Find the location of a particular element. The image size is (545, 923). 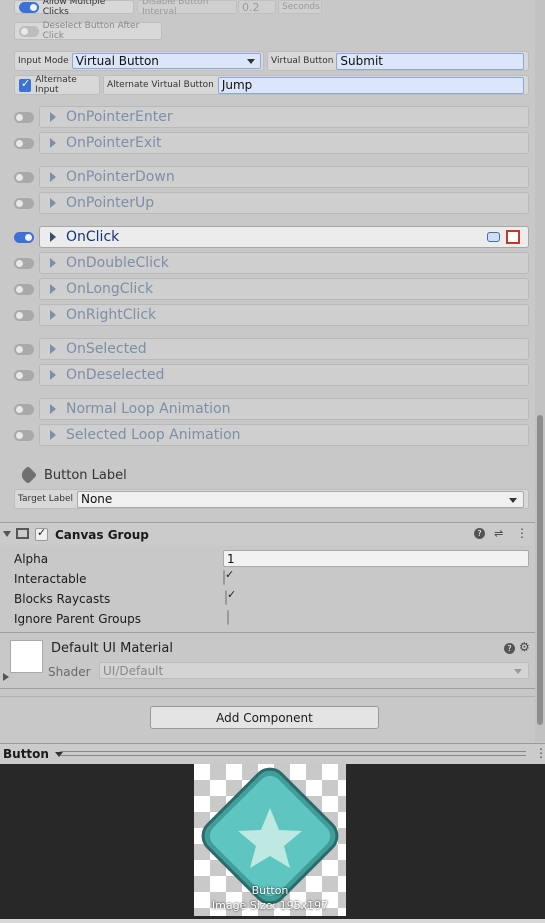

event-row-onselected: OnSelected is located at coordinates (271, 349).